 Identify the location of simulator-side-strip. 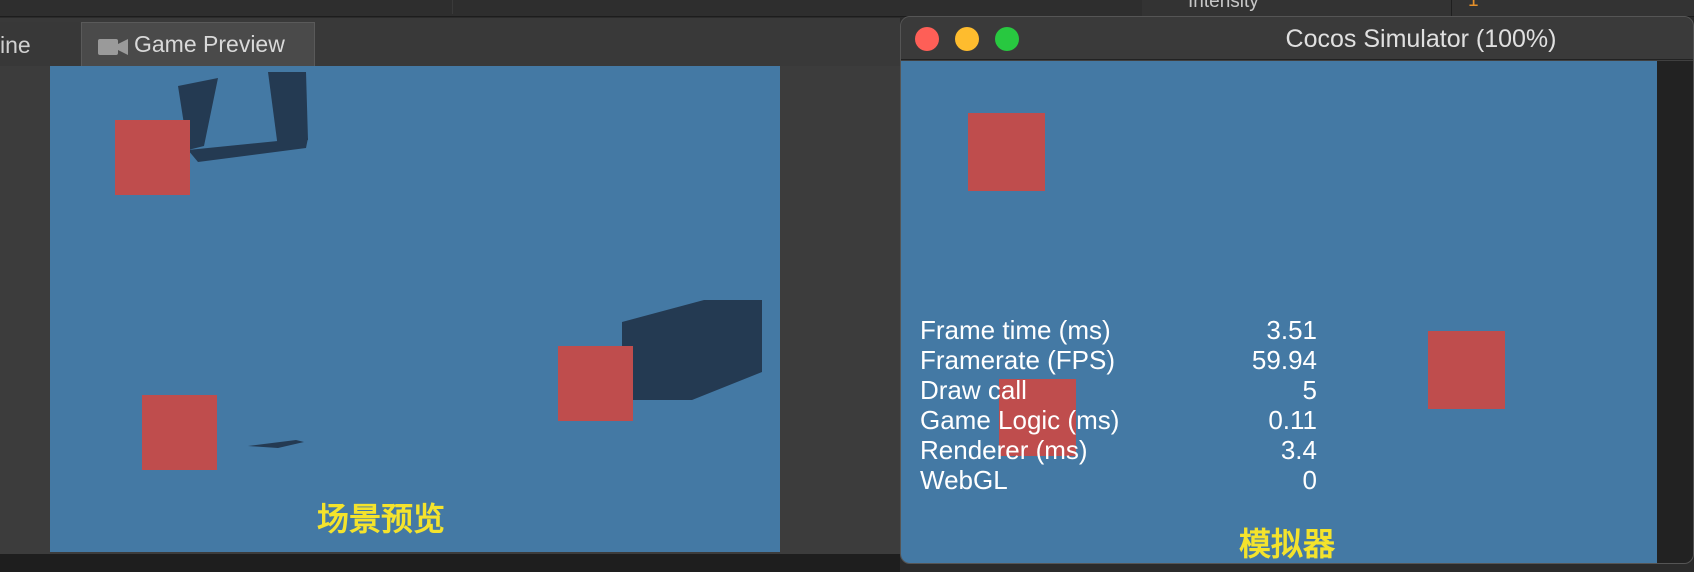
(1675, 312).